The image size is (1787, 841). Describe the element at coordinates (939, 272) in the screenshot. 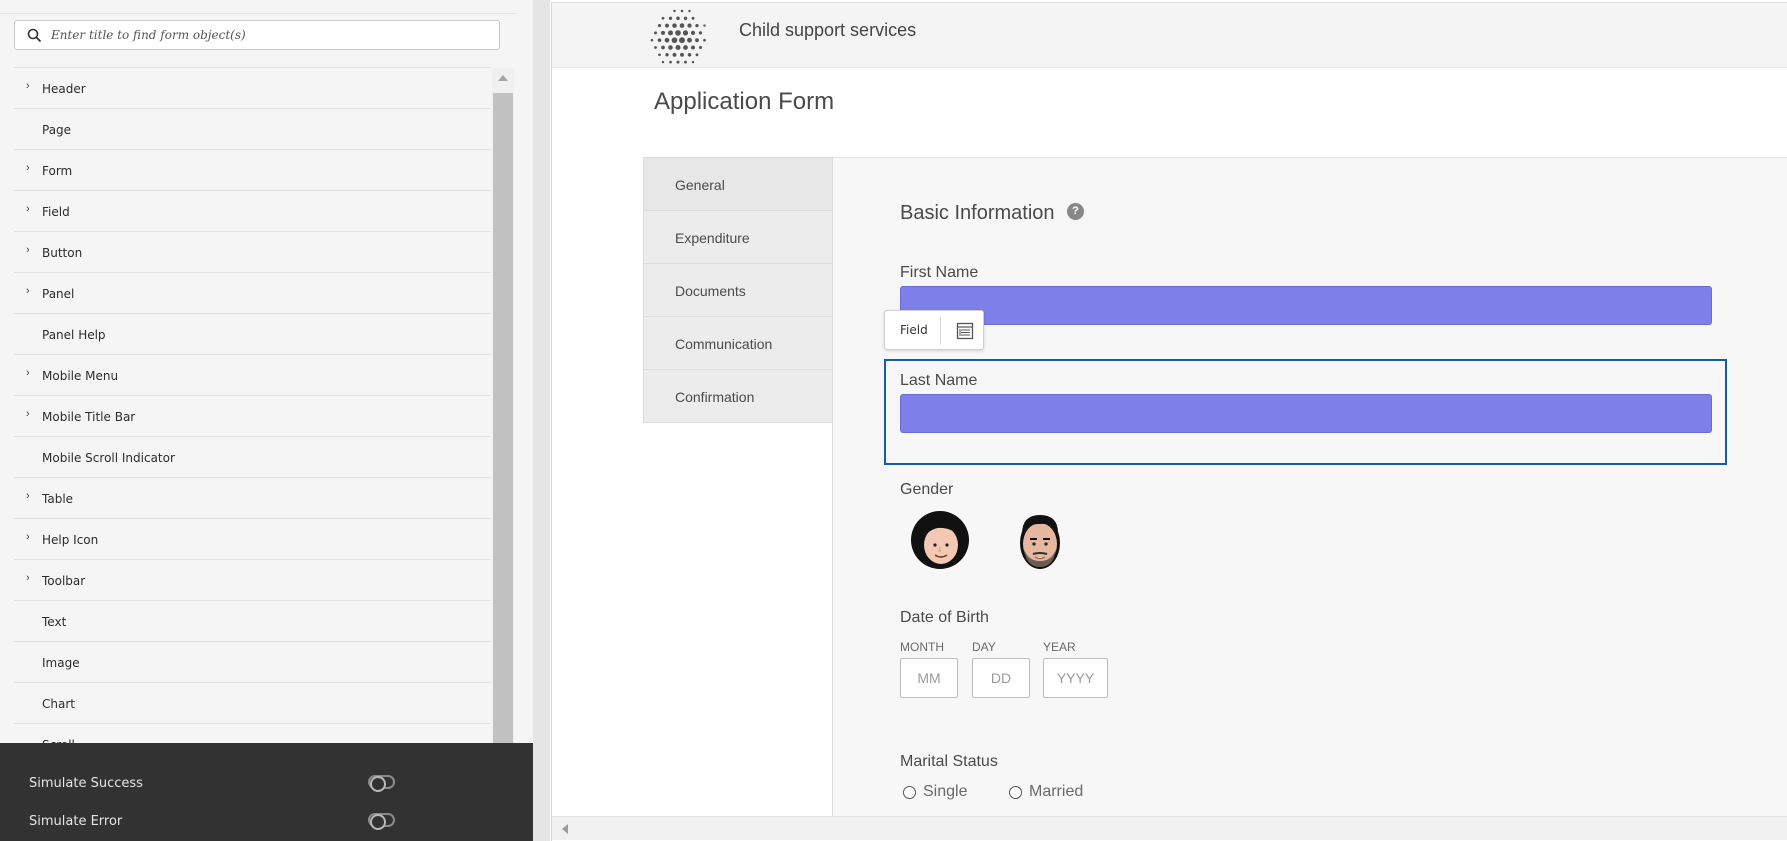

I see `first-name-label: First Name` at that location.